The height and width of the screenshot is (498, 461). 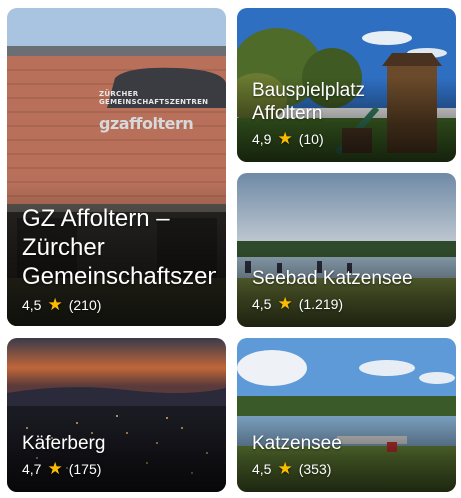 I want to click on rating-row: 4,5 ★ (353), so click(x=349, y=468).